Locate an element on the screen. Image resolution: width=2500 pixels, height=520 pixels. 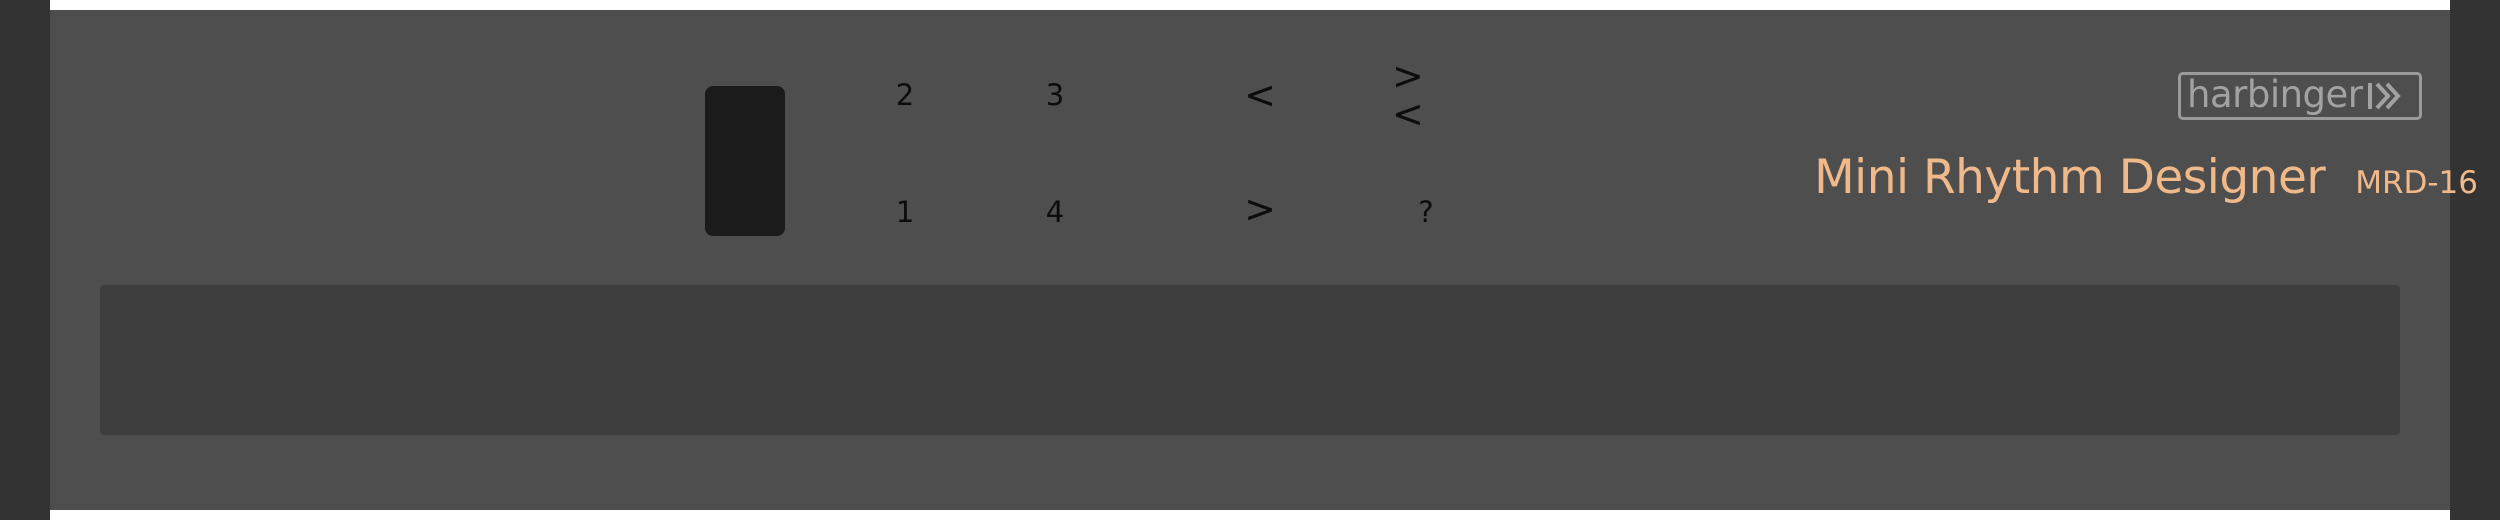
right-frame is located at coordinates (2475, 260).